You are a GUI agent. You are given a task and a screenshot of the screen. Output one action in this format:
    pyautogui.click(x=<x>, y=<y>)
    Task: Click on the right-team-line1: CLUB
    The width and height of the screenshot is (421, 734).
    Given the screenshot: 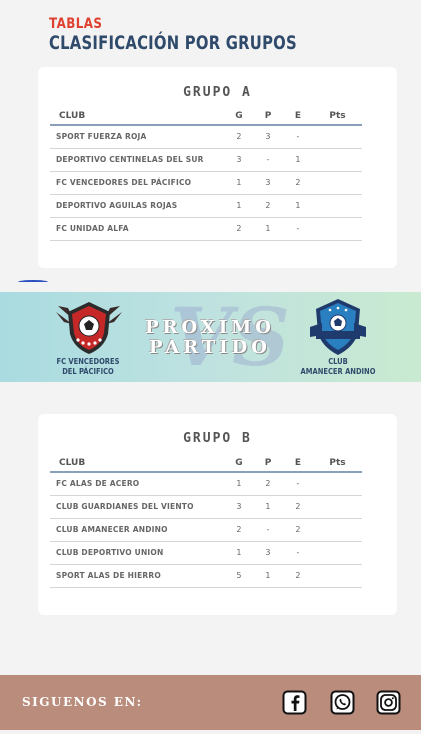 What is the action you would take?
    pyautogui.click(x=338, y=361)
    